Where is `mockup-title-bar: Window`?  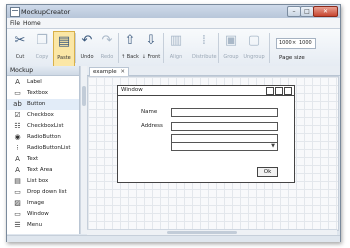
mockup-title-bar: Window is located at coordinates (206, 91).